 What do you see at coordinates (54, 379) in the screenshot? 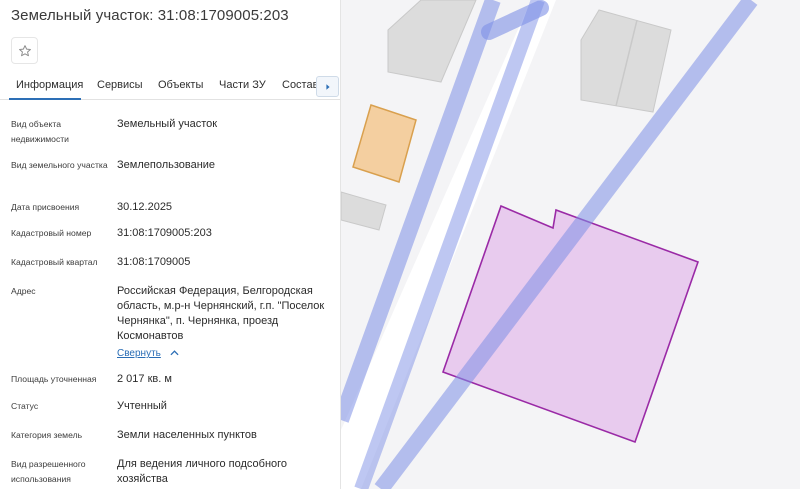
I see `area-label: Площадь уточненная` at bounding box center [54, 379].